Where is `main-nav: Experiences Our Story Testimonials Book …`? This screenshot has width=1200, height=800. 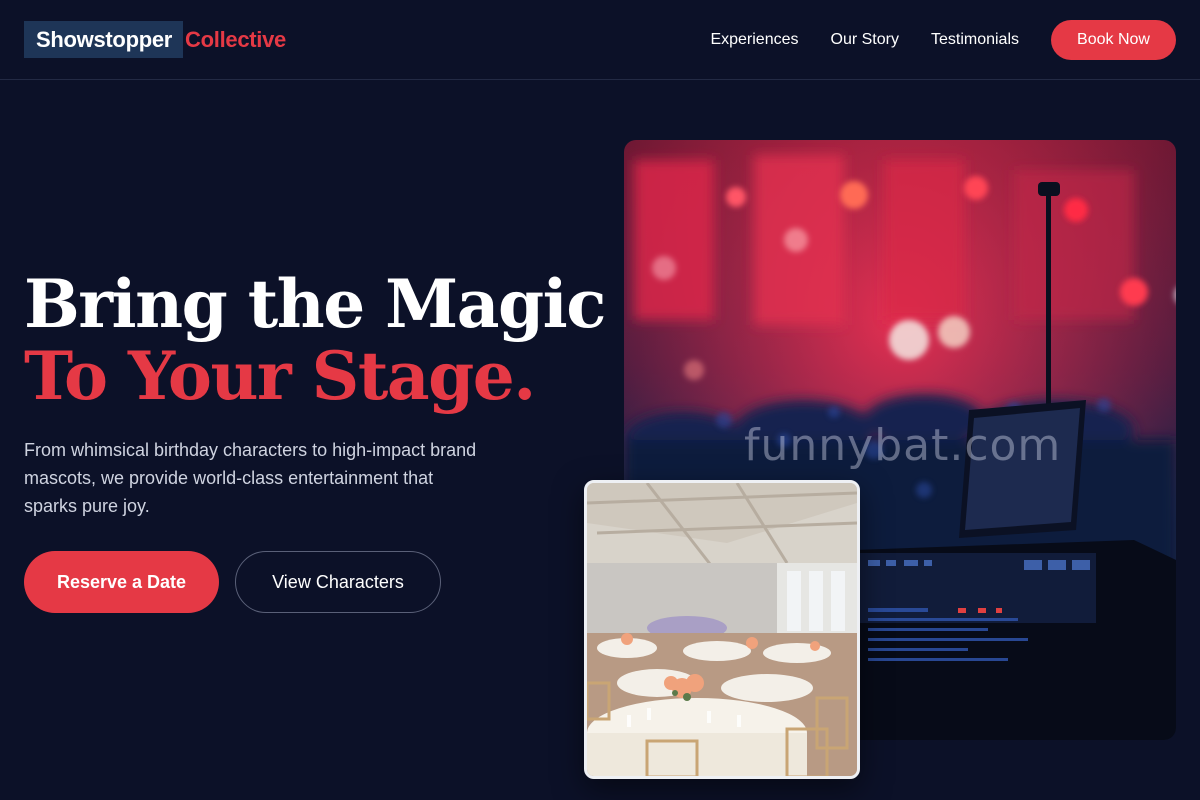 main-nav: Experiences Our Story Testimonials Book … is located at coordinates (943, 40).